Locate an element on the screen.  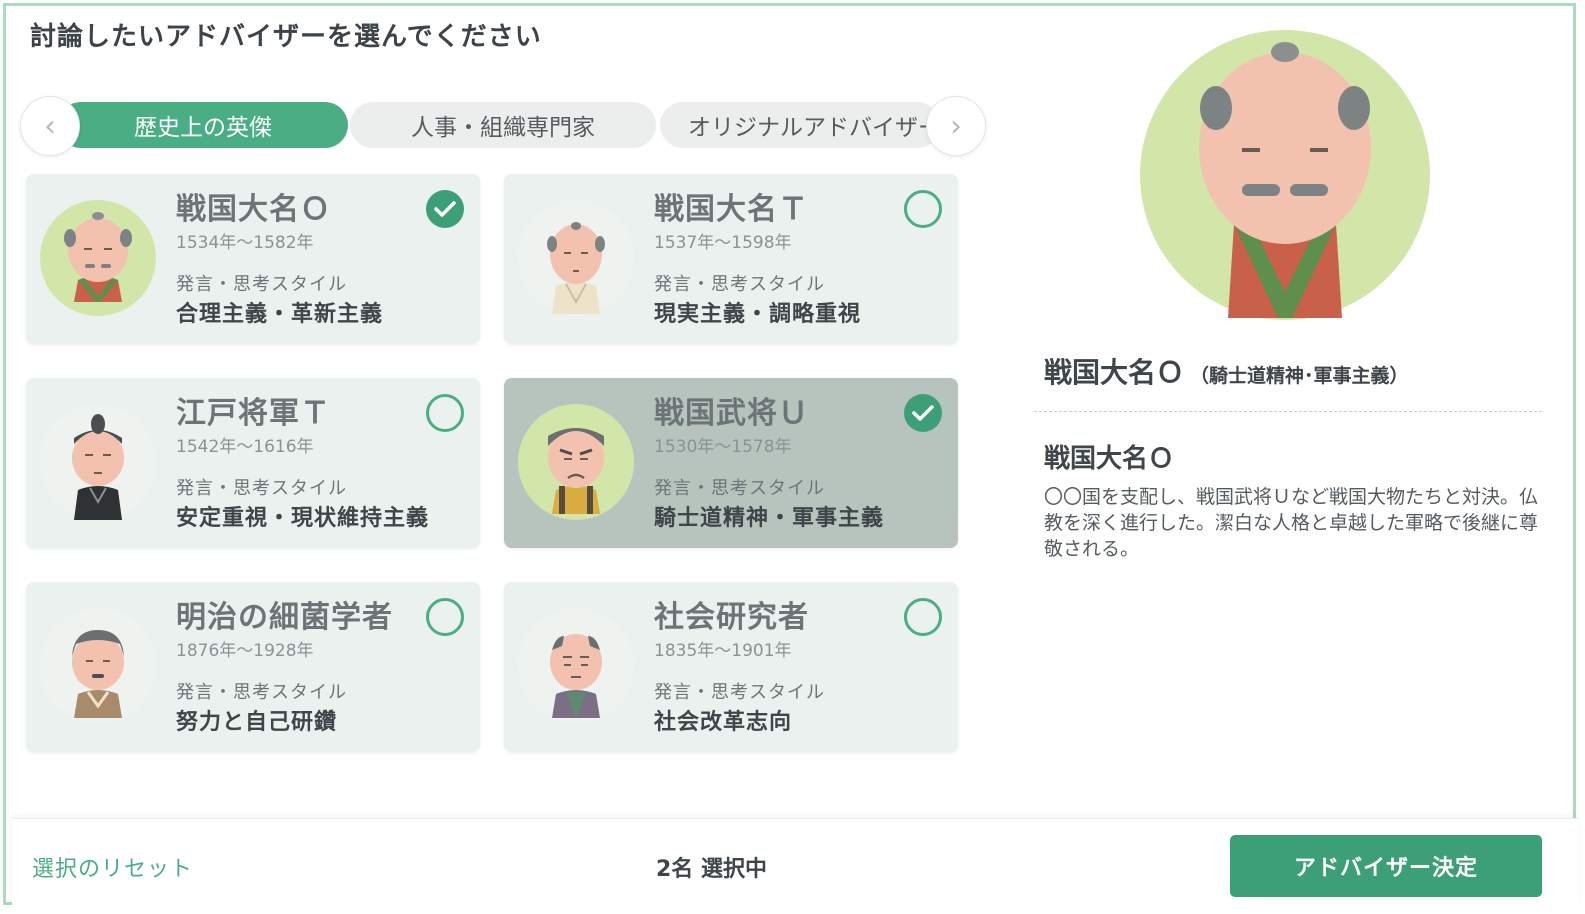
advisor-name: 戦国大名Ｏ is located at coordinates (253, 209).